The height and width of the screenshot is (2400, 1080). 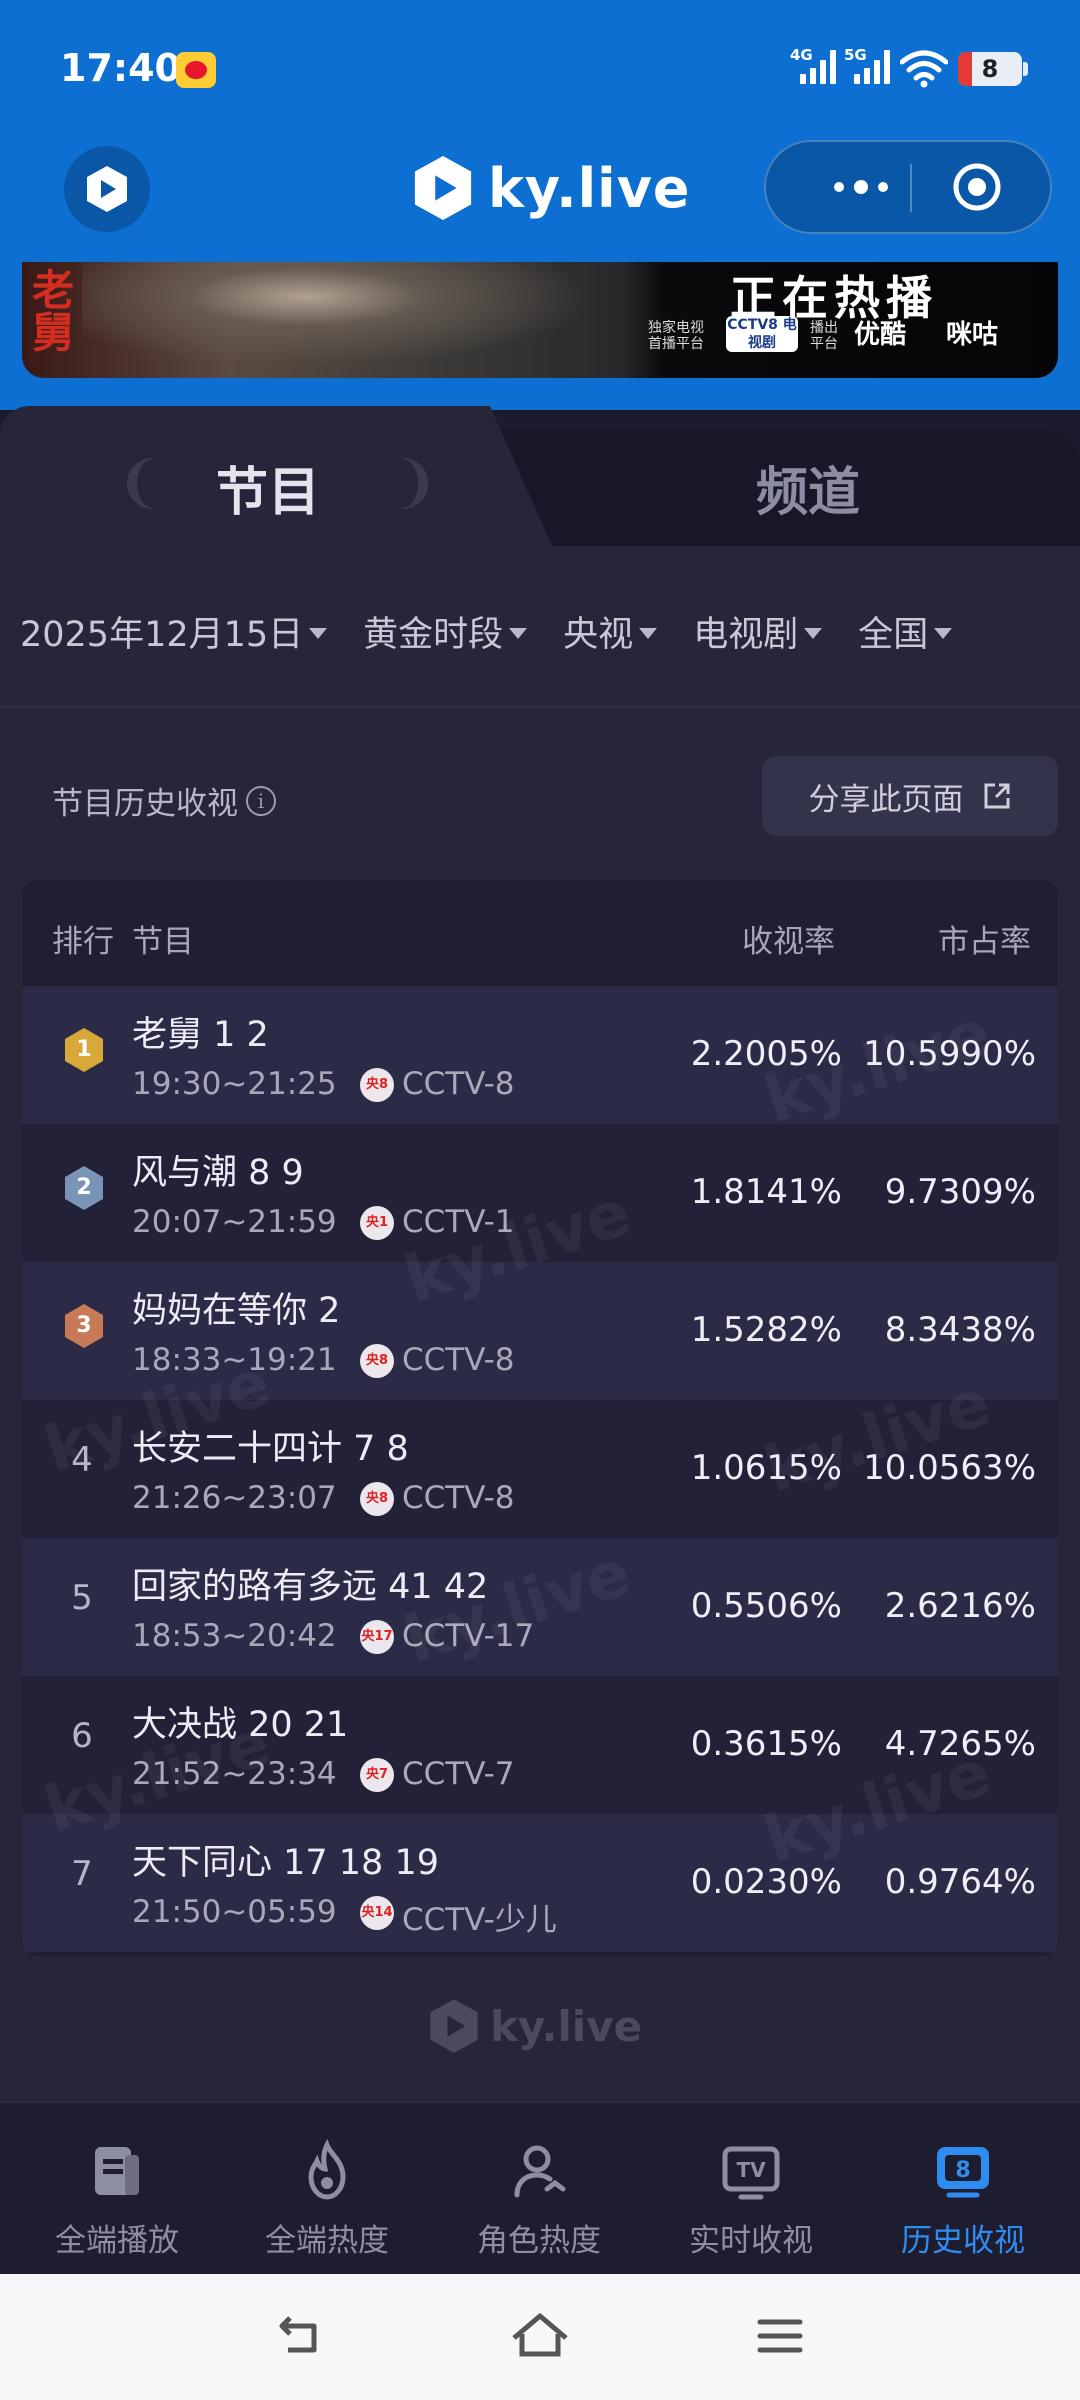 What do you see at coordinates (458, 1774) in the screenshot?
I see `program-channel: CCTV-7` at bounding box center [458, 1774].